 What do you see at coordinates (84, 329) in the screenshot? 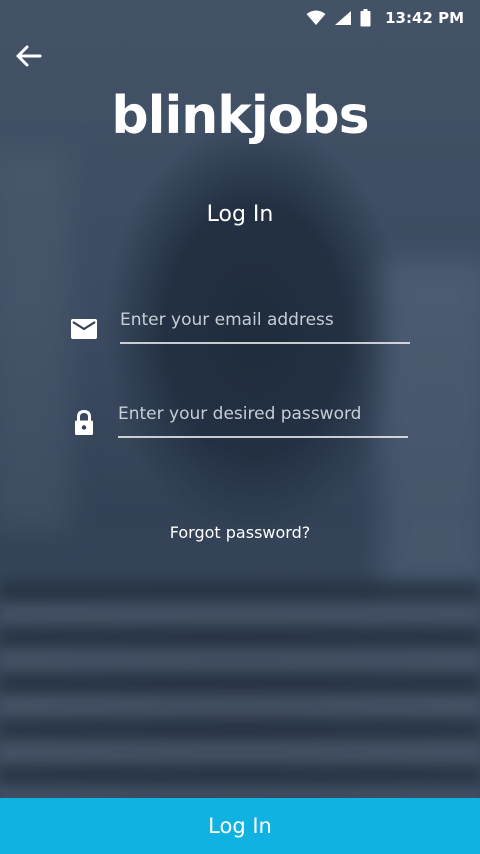
I see `mail-icon` at bounding box center [84, 329].